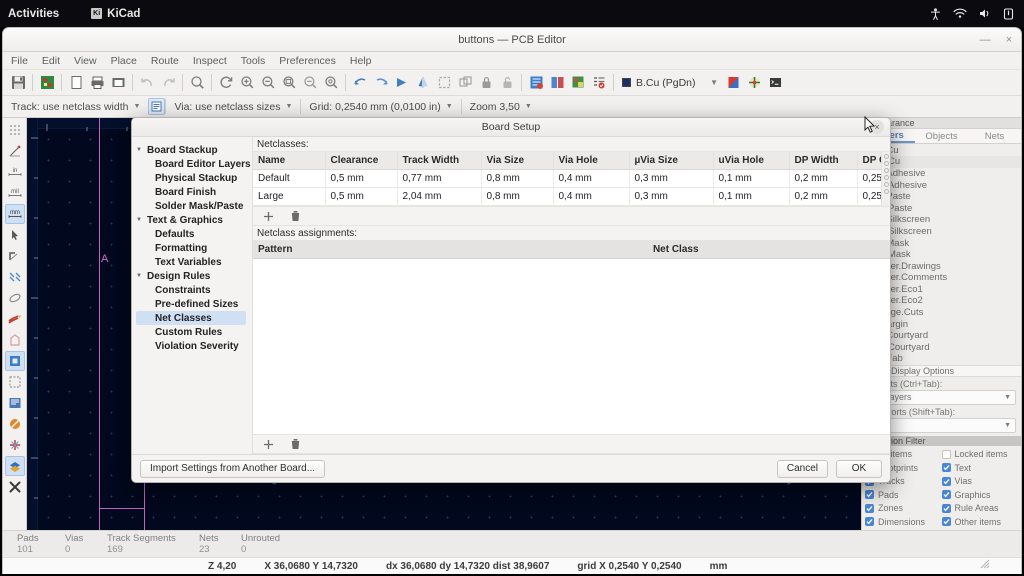 The height and width of the screenshot is (576, 1024). Describe the element at coordinates (994, 136) in the screenshot. I see `tab-nets: Nets` at that location.